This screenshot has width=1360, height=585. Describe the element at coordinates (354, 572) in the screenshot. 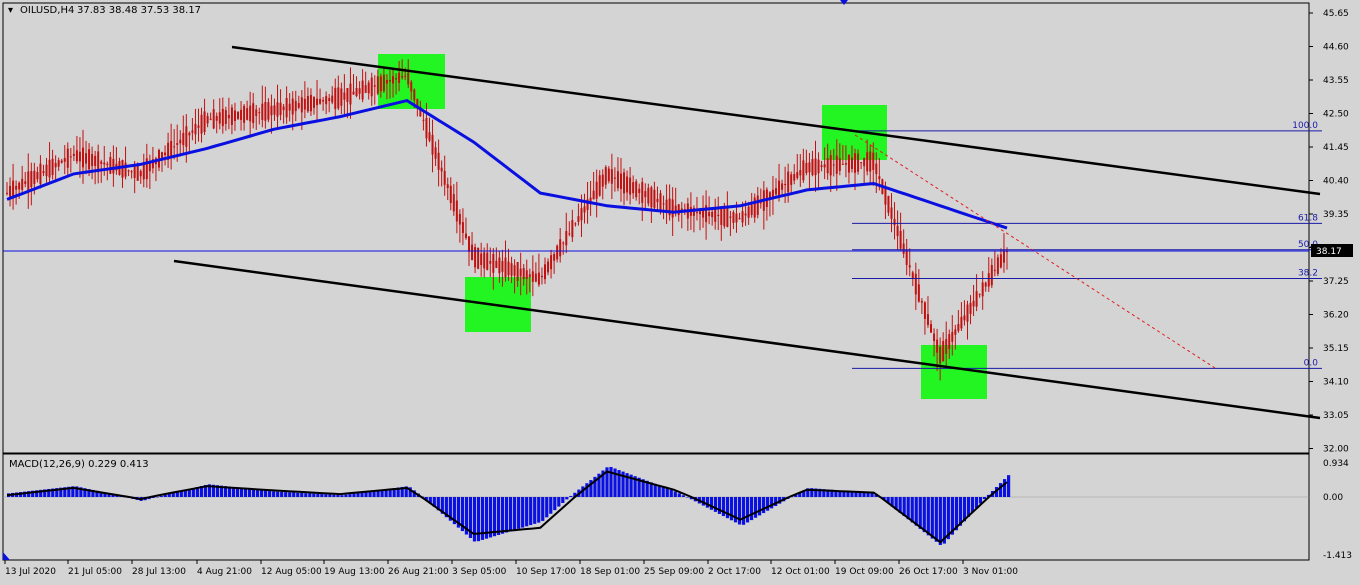

I see `time-tick-label: 19 Aug 13:00` at that location.